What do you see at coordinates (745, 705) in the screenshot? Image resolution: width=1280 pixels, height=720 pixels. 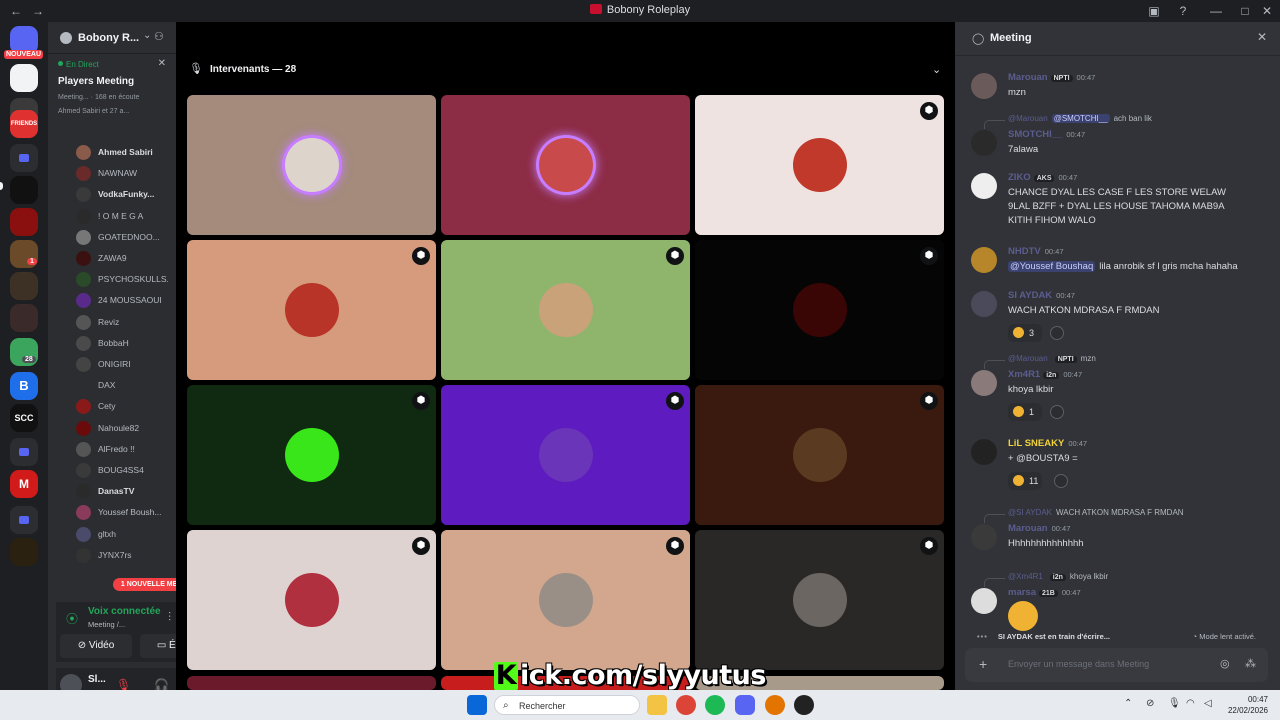 I see `discord-icon` at bounding box center [745, 705].